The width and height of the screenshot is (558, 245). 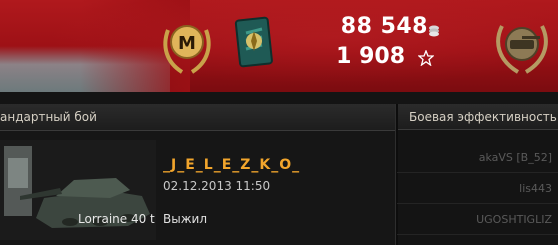 What do you see at coordinates (477, 158) in the screenshot?
I see `efficiency-row: akaVS [B_52]` at bounding box center [477, 158].